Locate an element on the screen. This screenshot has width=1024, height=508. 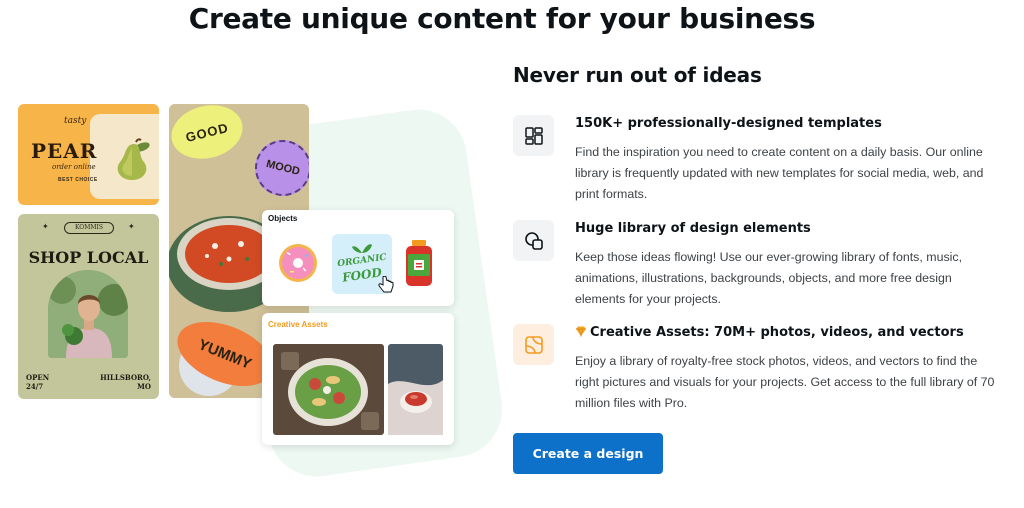
dessert-photo is located at coordinates (415, 389).